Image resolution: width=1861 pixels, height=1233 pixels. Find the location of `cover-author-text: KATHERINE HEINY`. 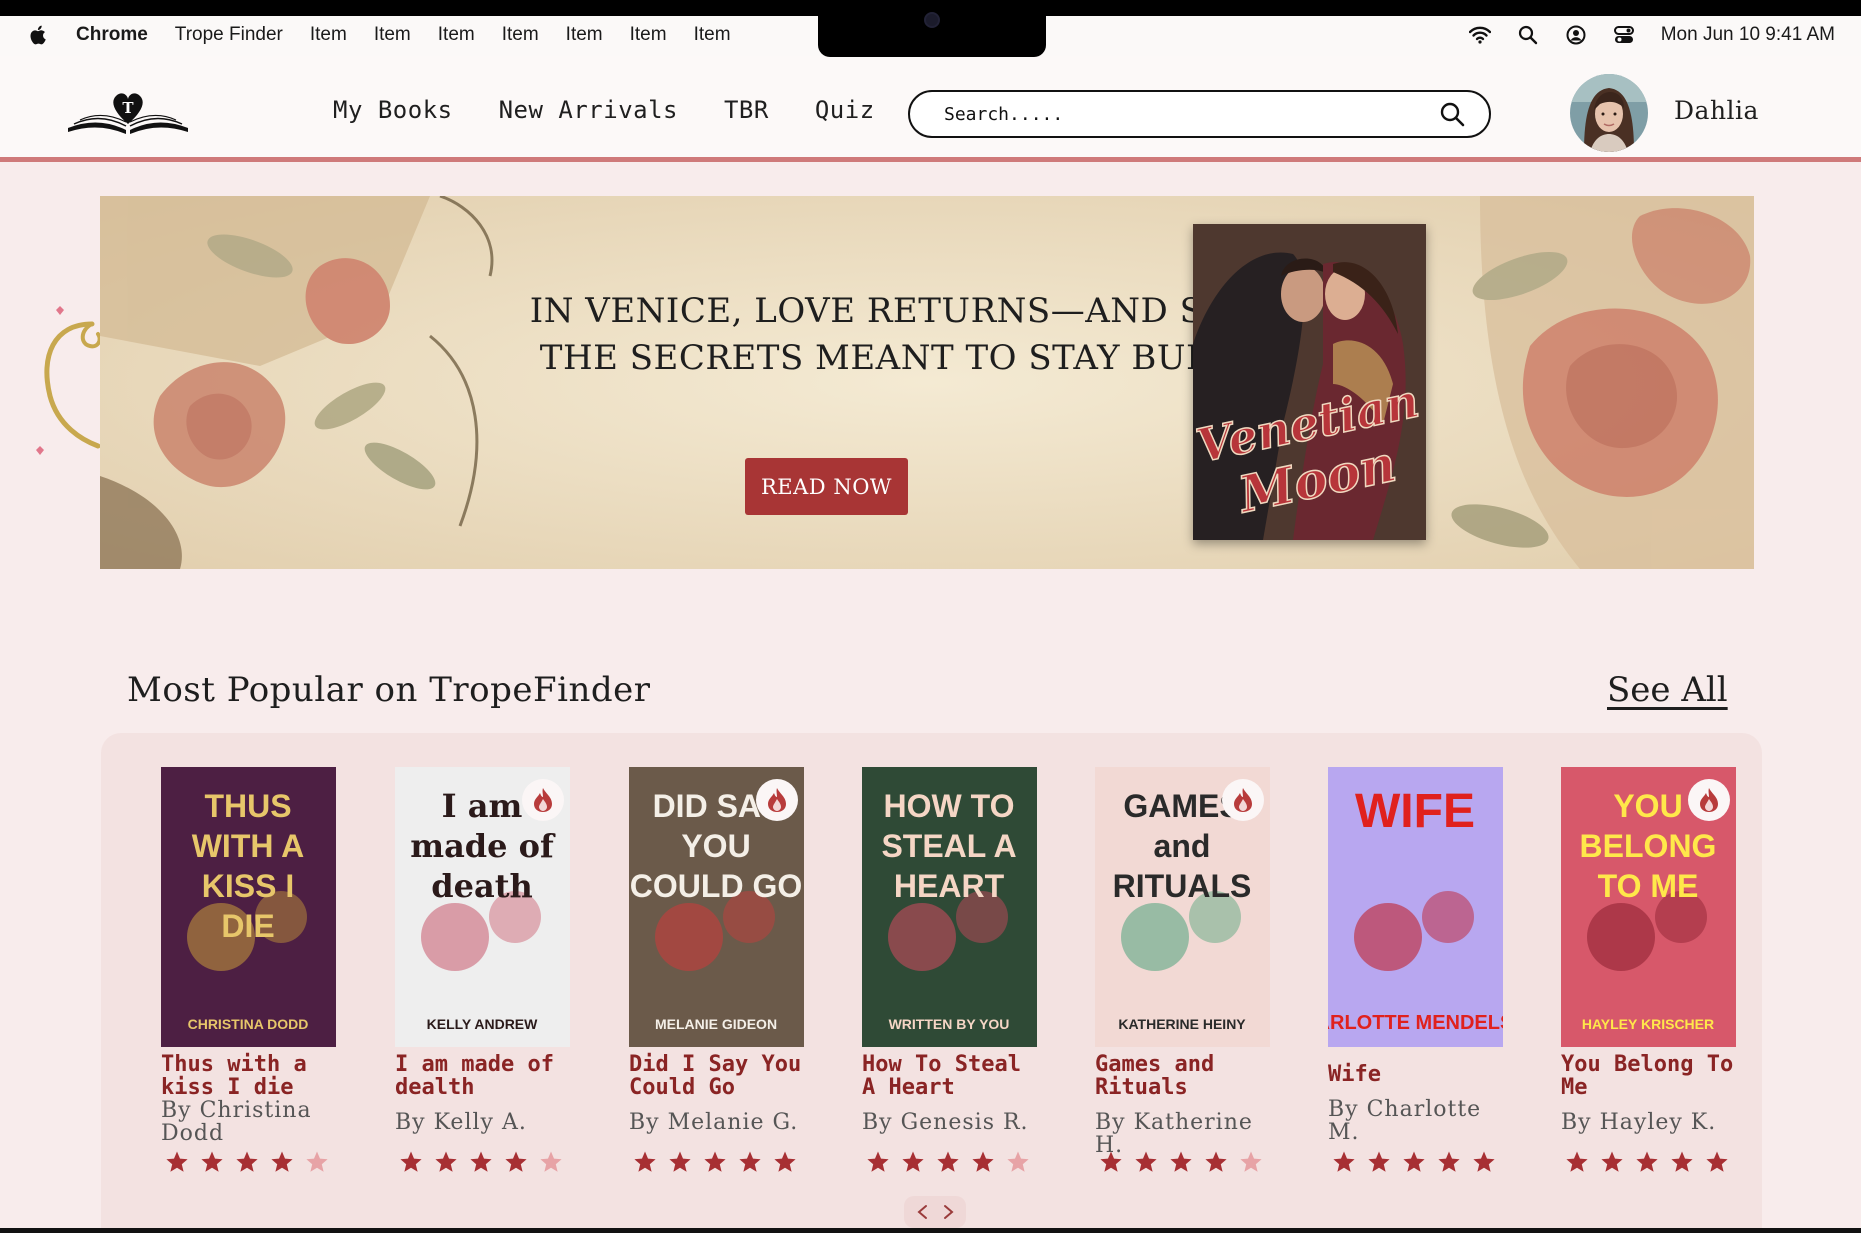

cover-author-text: KATHERINE HEINY is located at coordinates (1182, 1024).